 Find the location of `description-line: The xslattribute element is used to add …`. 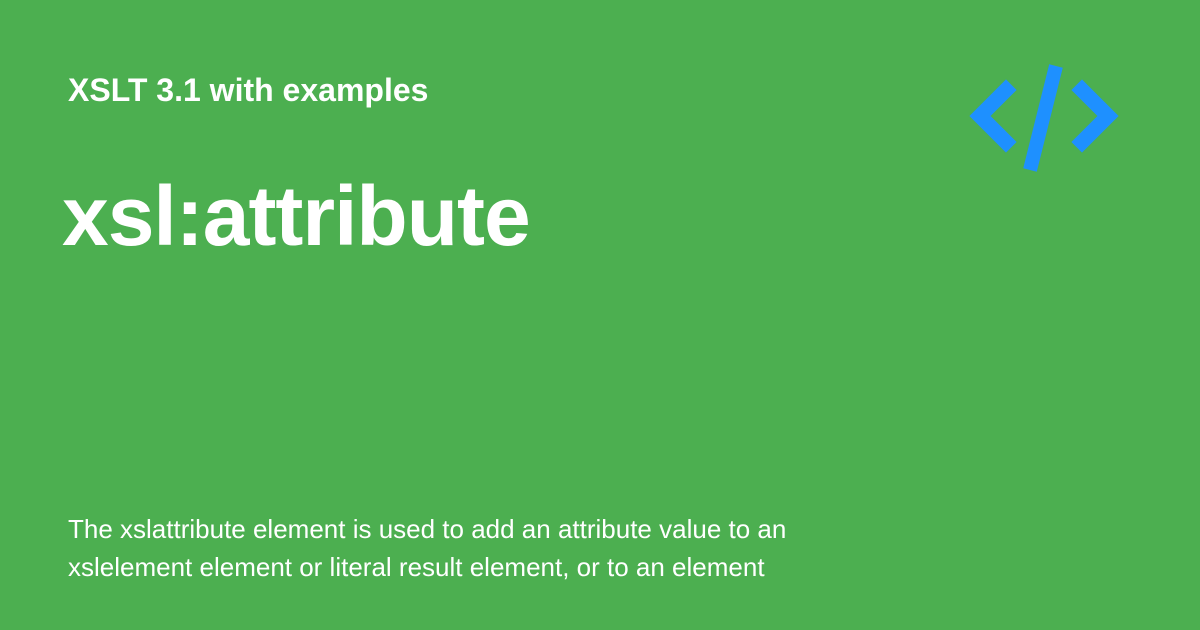

description-line: The xslattribute element is used to add … is located at coordinates (427, 529).